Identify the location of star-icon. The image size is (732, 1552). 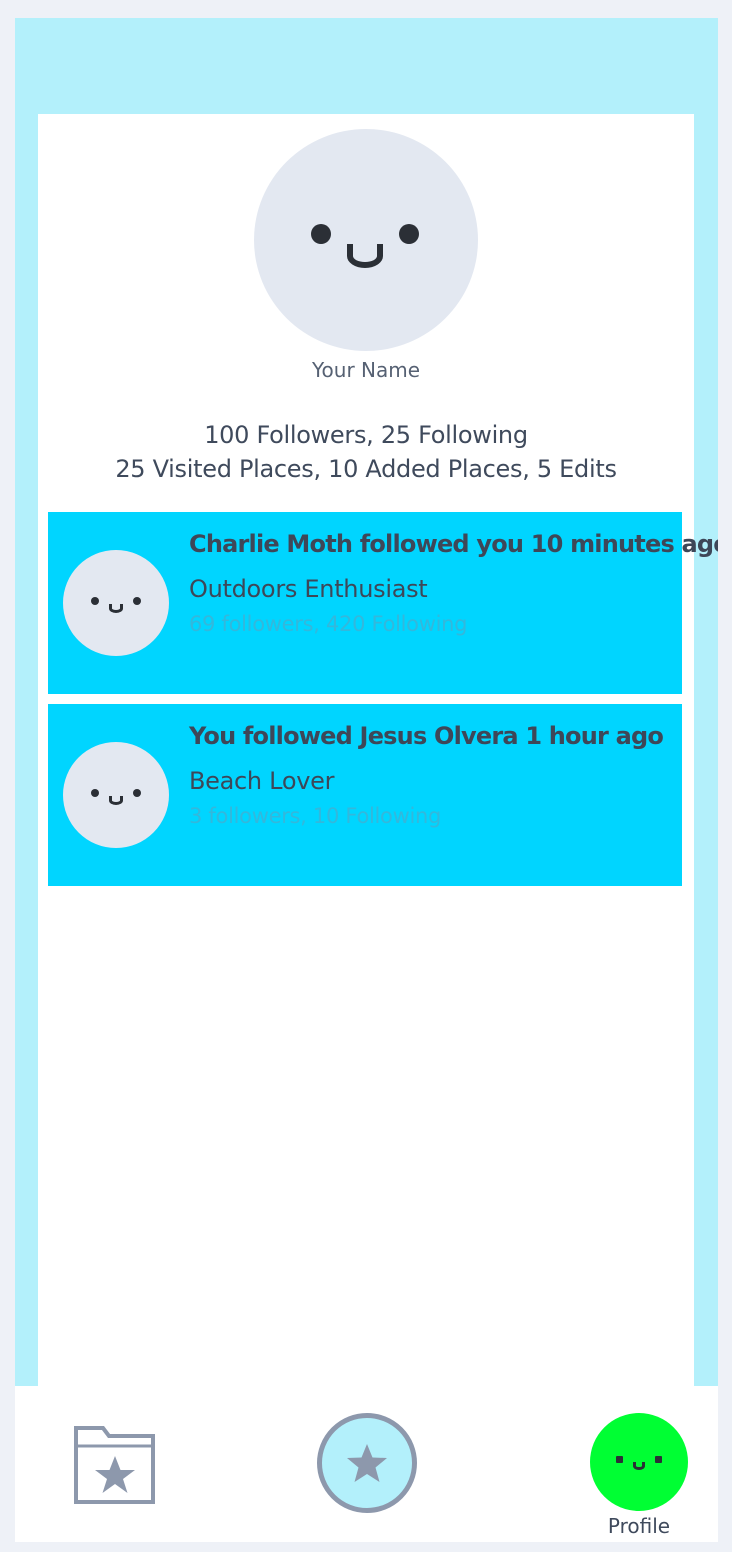
(367, 1463).